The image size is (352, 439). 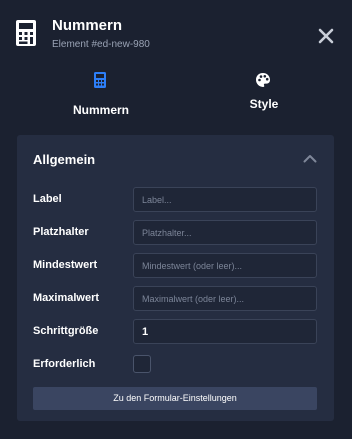 I want to click on label-input, so click(x=225, y=199).